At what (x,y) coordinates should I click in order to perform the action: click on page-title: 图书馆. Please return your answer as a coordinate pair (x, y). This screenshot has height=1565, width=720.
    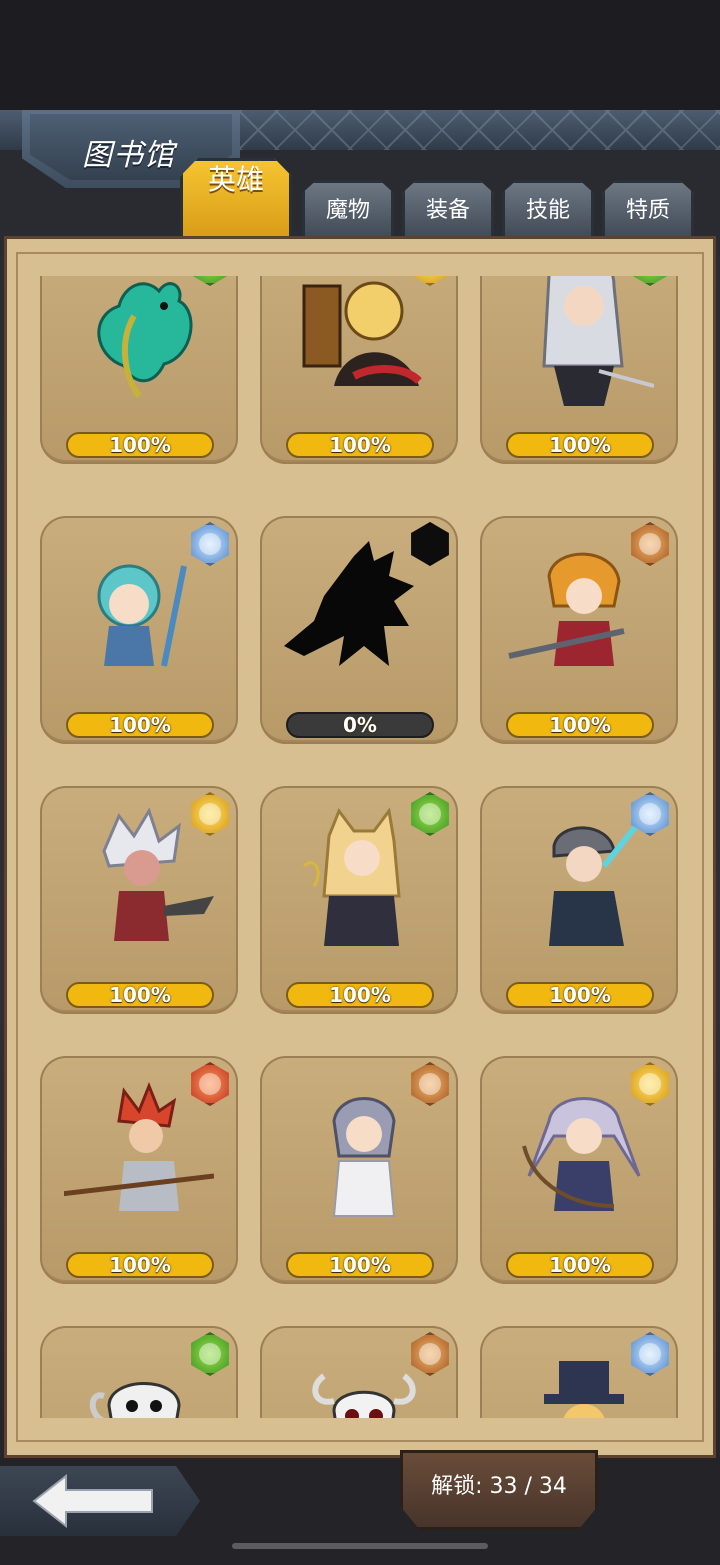
    Looking at the image, I should click on (128, 155).